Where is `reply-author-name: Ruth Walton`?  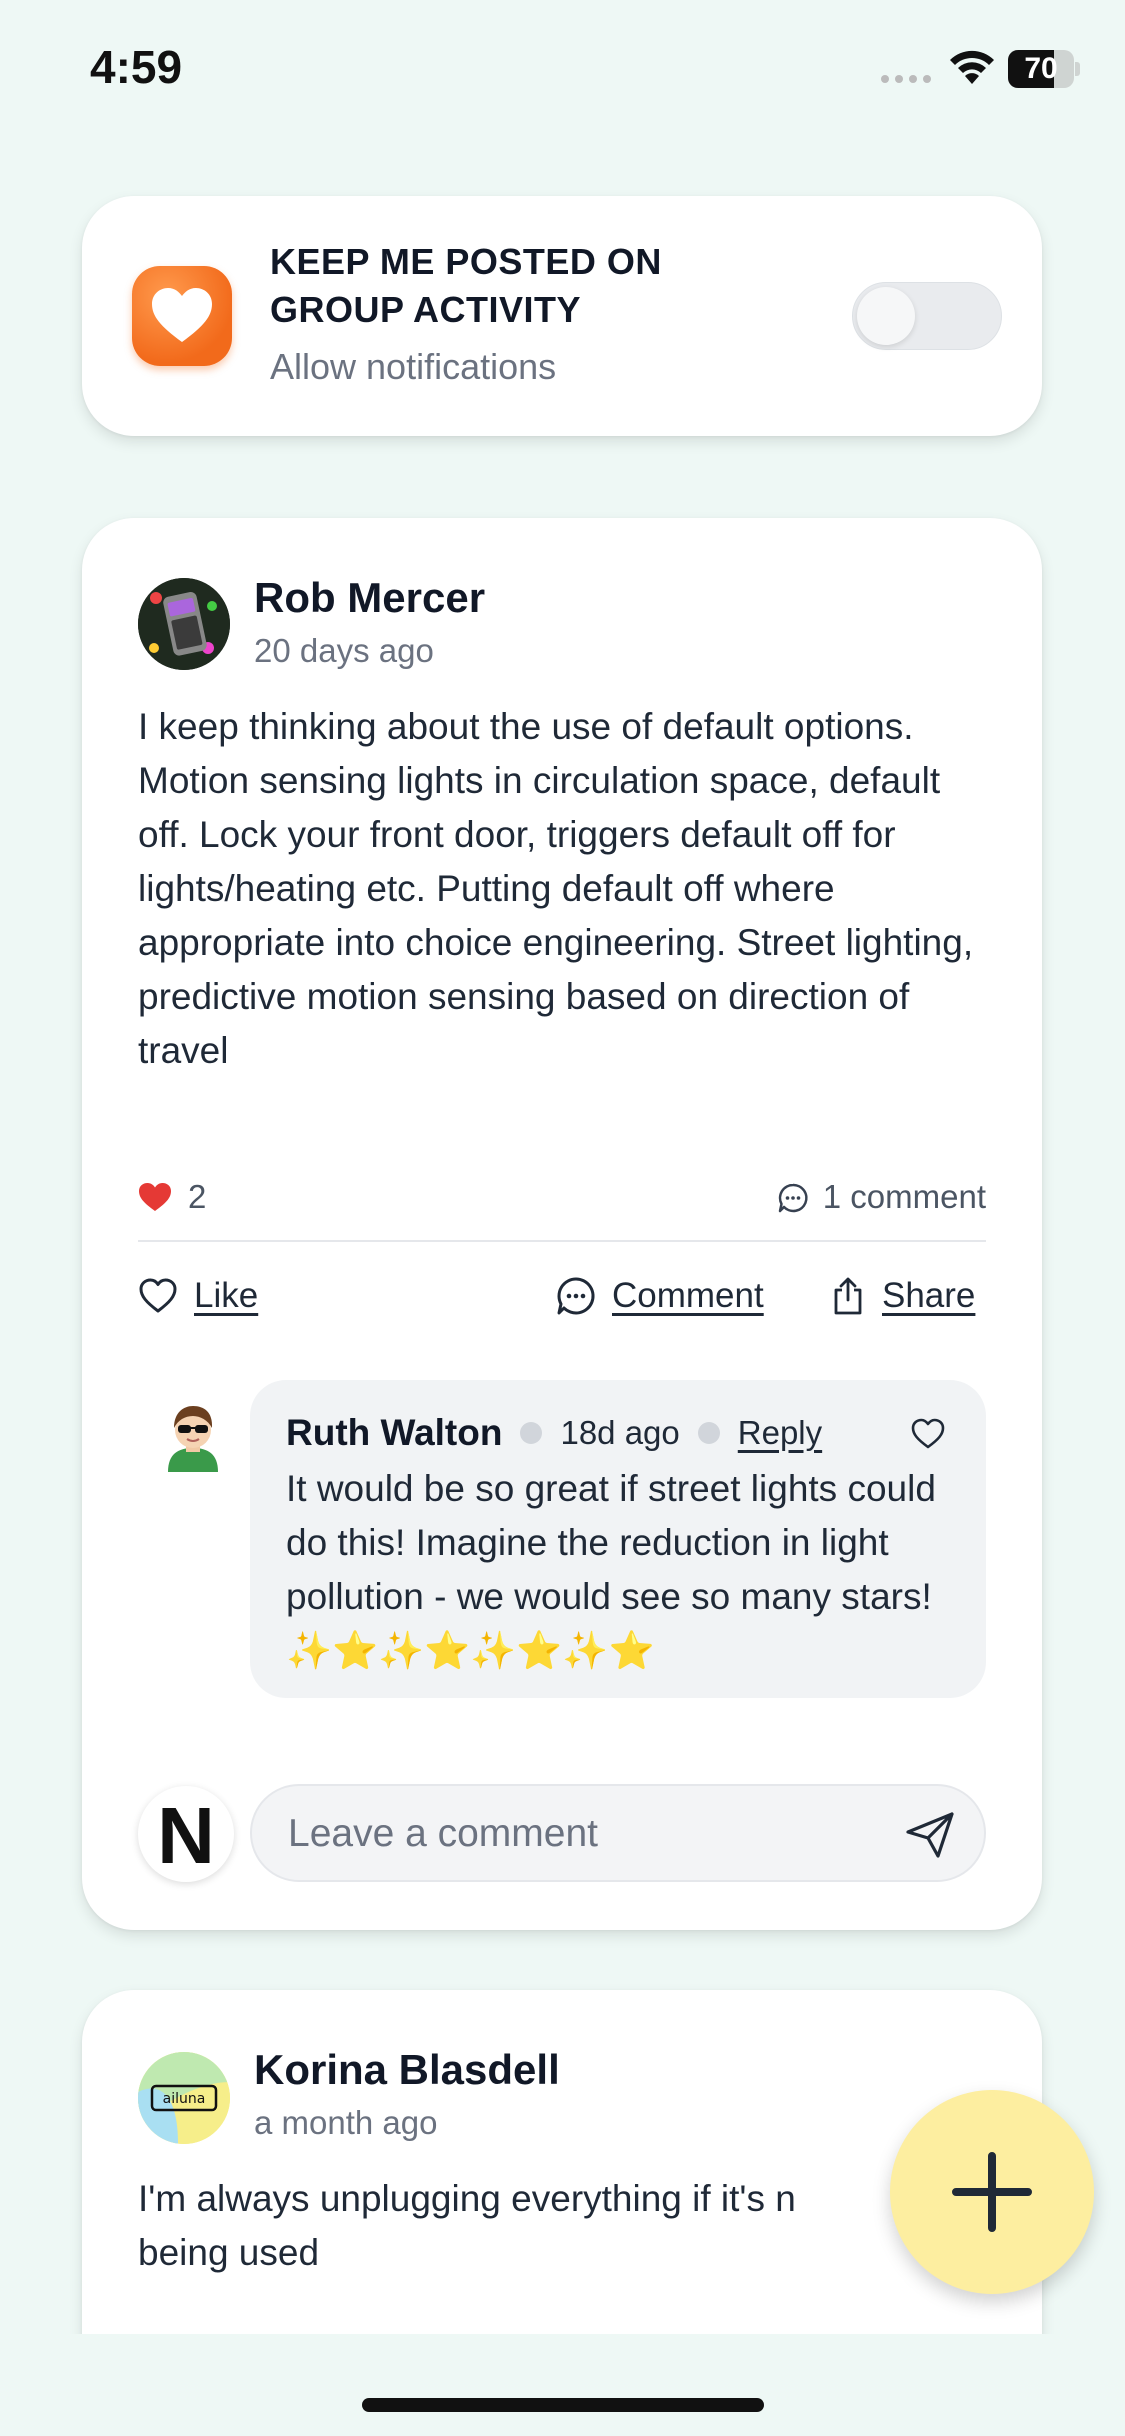
reply-author-name: Ruth Walton is located at coordinates (394, 1433).